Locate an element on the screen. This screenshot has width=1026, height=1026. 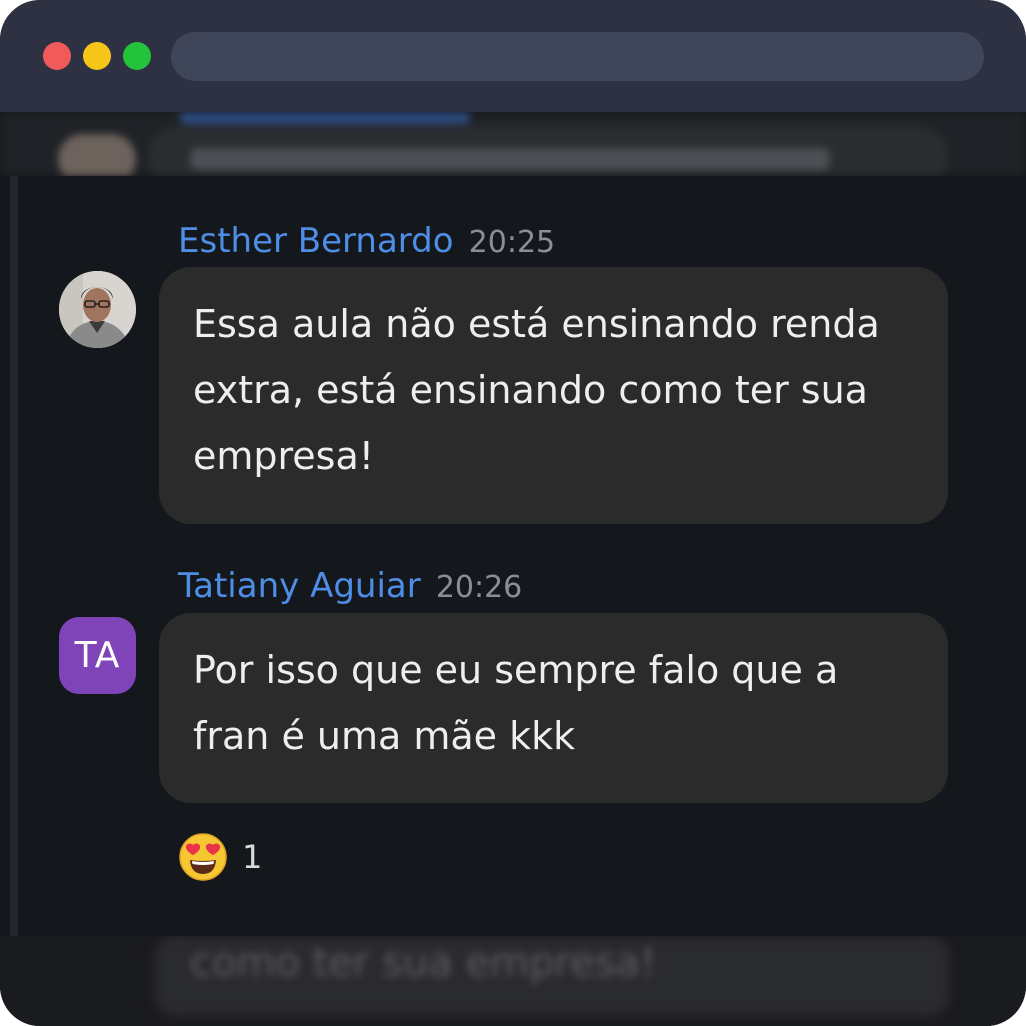
message-time: 20:26 is located at coordinates (479, 587).